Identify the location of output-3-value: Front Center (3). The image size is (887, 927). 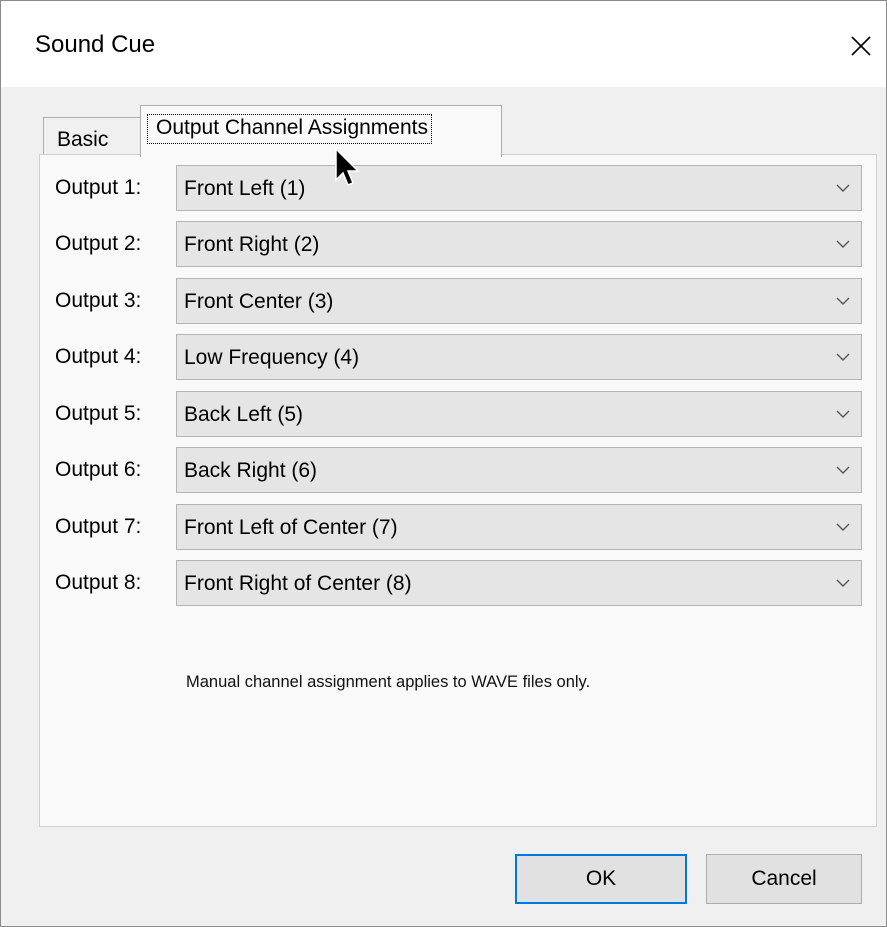
(259, 301).